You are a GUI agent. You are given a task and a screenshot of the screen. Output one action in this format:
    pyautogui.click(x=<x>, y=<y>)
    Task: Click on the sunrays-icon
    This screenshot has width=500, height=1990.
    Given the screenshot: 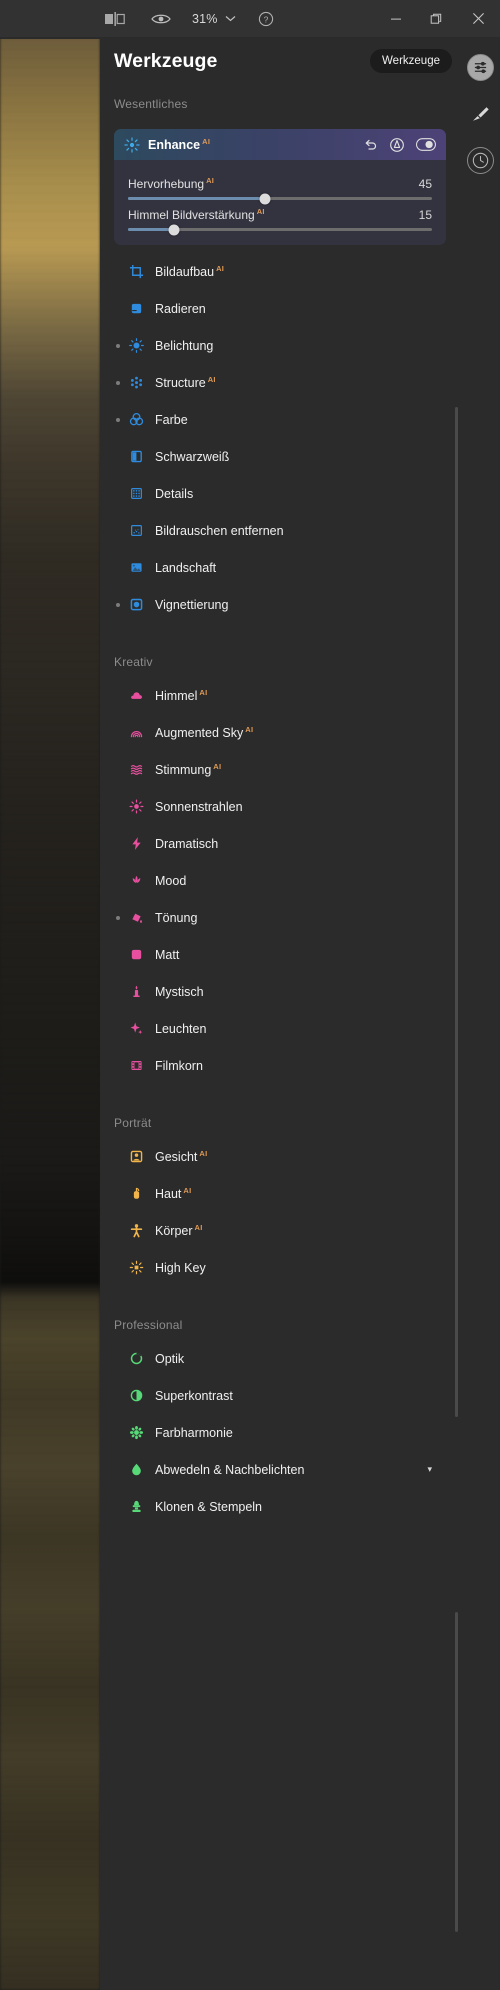 What is the action you would take?
    pyautogui.click(x=136, y=807)
    